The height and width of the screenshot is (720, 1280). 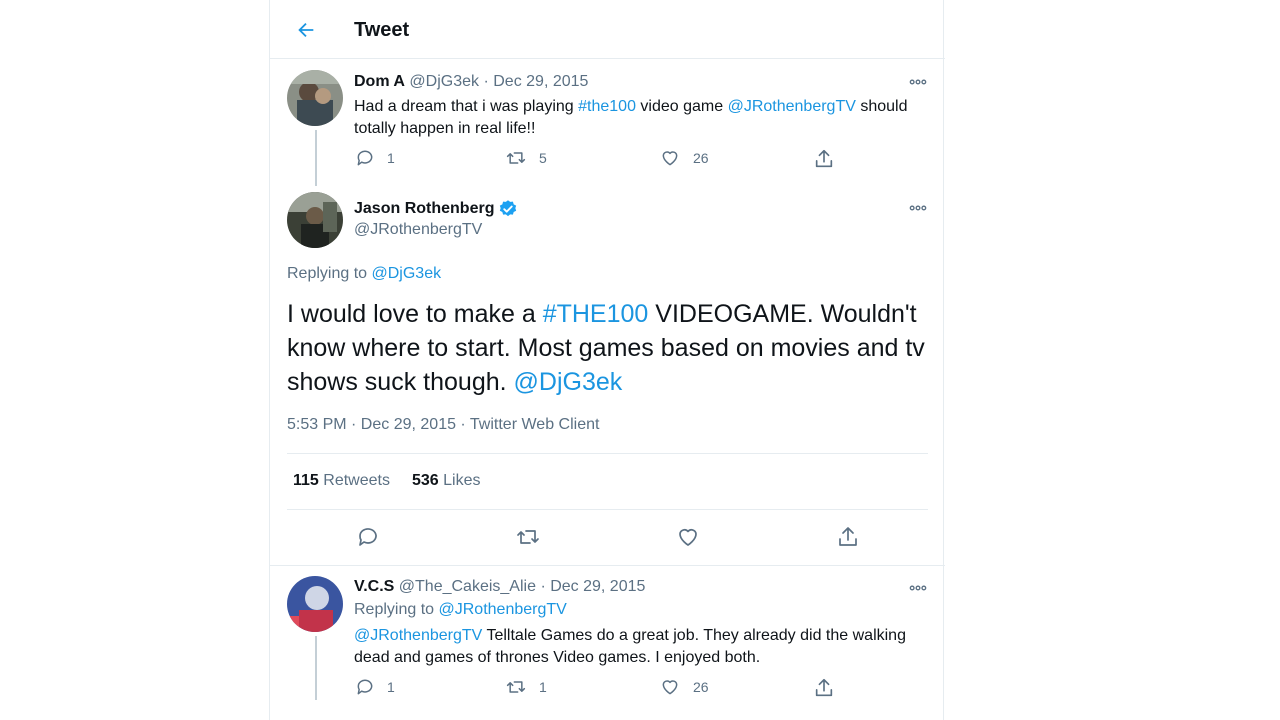 I want to click on retweets-stat: 115 Retweets, so click(x=341, y=481).